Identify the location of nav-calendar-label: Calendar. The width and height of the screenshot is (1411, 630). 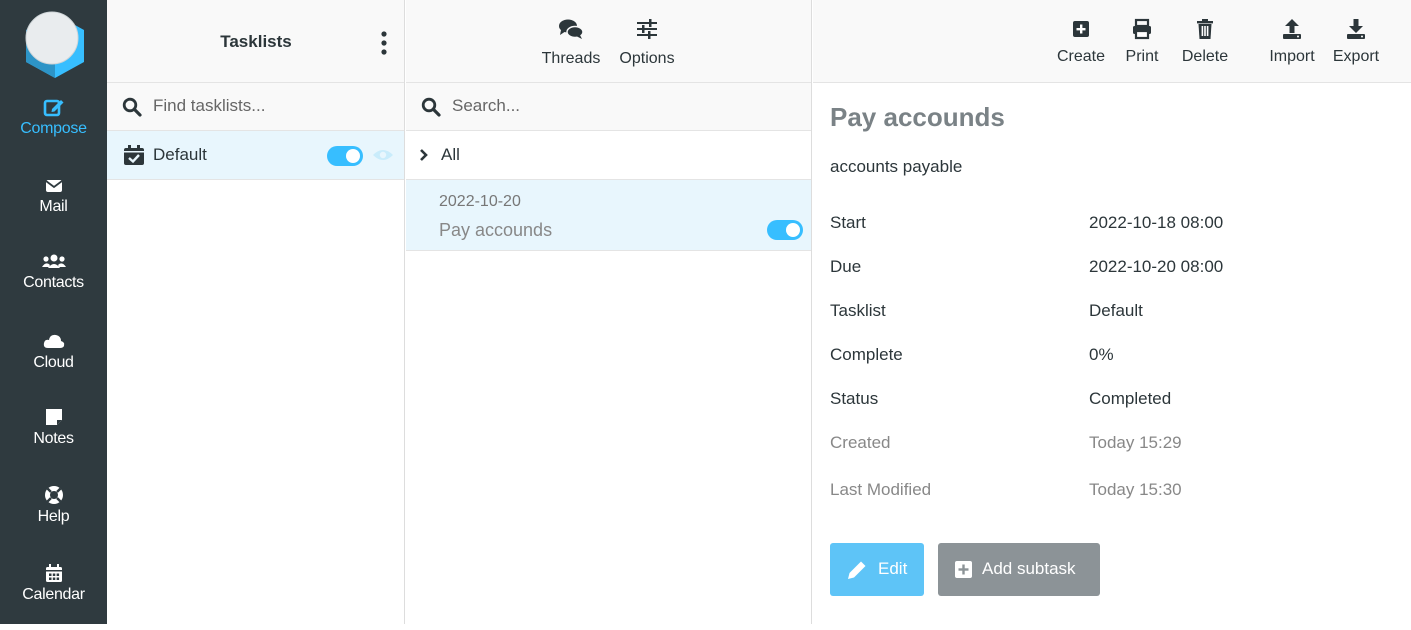
(53, 594).